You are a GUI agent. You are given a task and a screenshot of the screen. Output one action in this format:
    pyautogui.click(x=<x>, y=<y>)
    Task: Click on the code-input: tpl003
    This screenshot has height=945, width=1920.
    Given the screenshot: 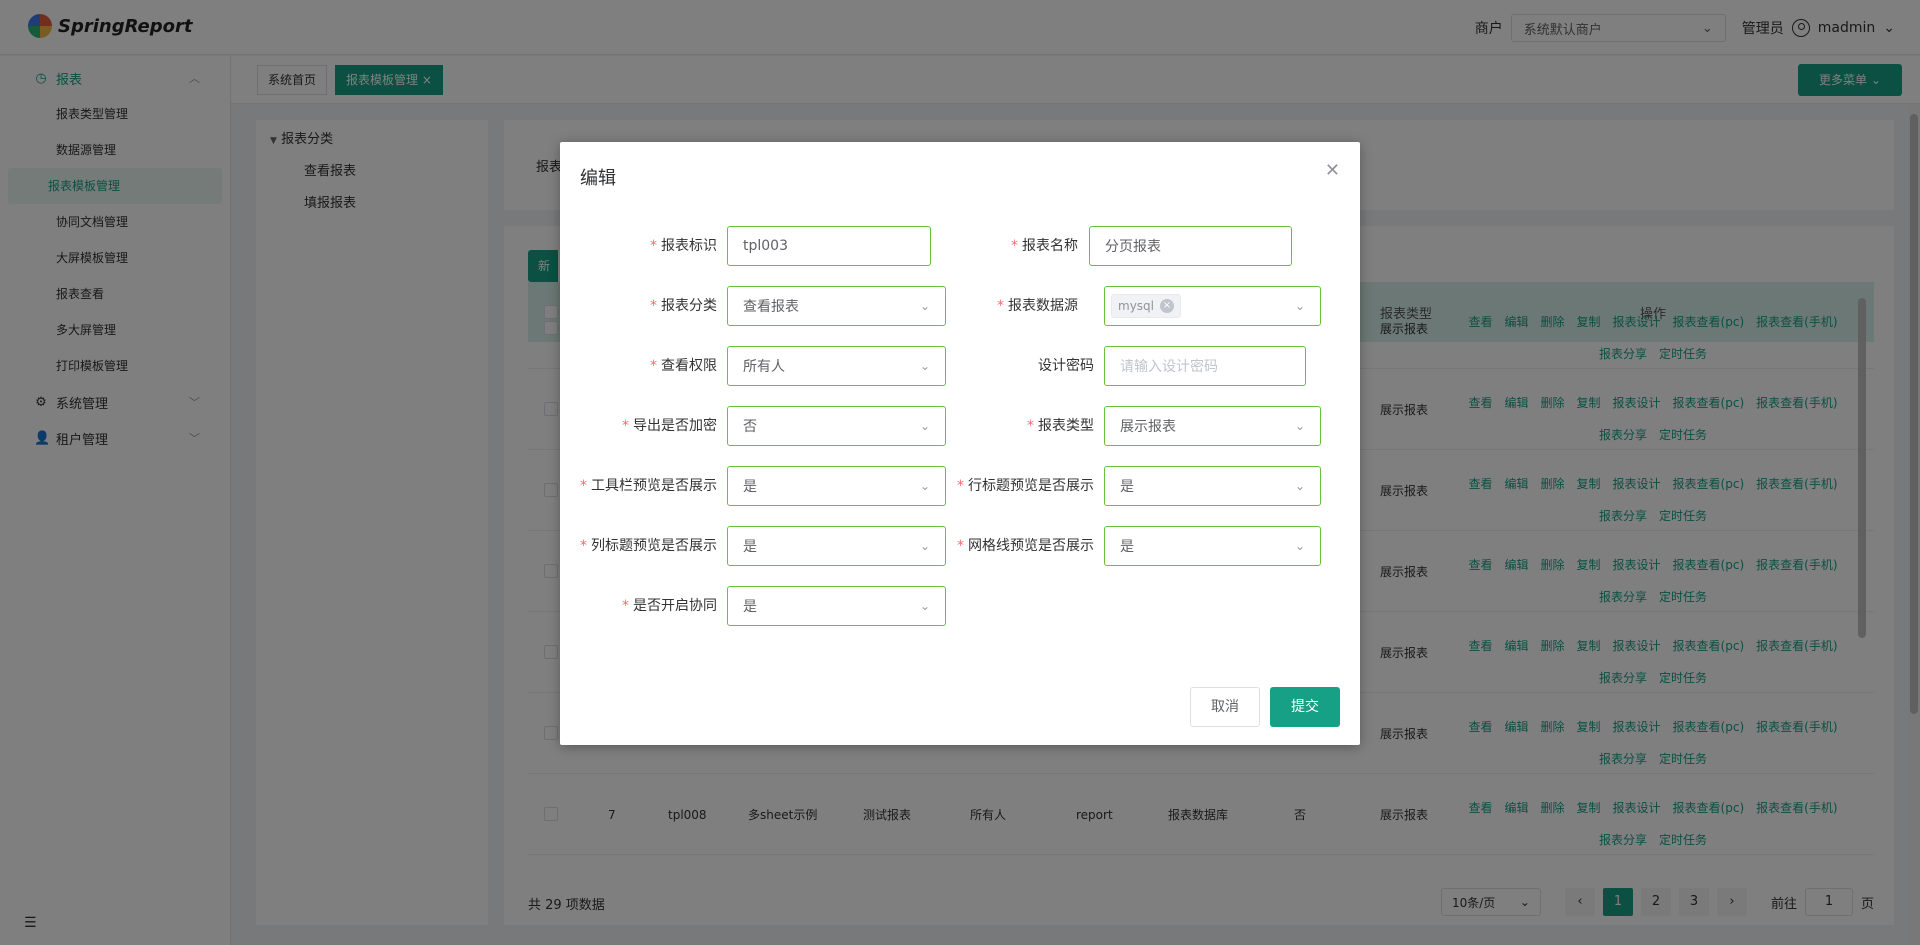 What is the action you would take?
    pyautogui.click(x=829, y=246)
    